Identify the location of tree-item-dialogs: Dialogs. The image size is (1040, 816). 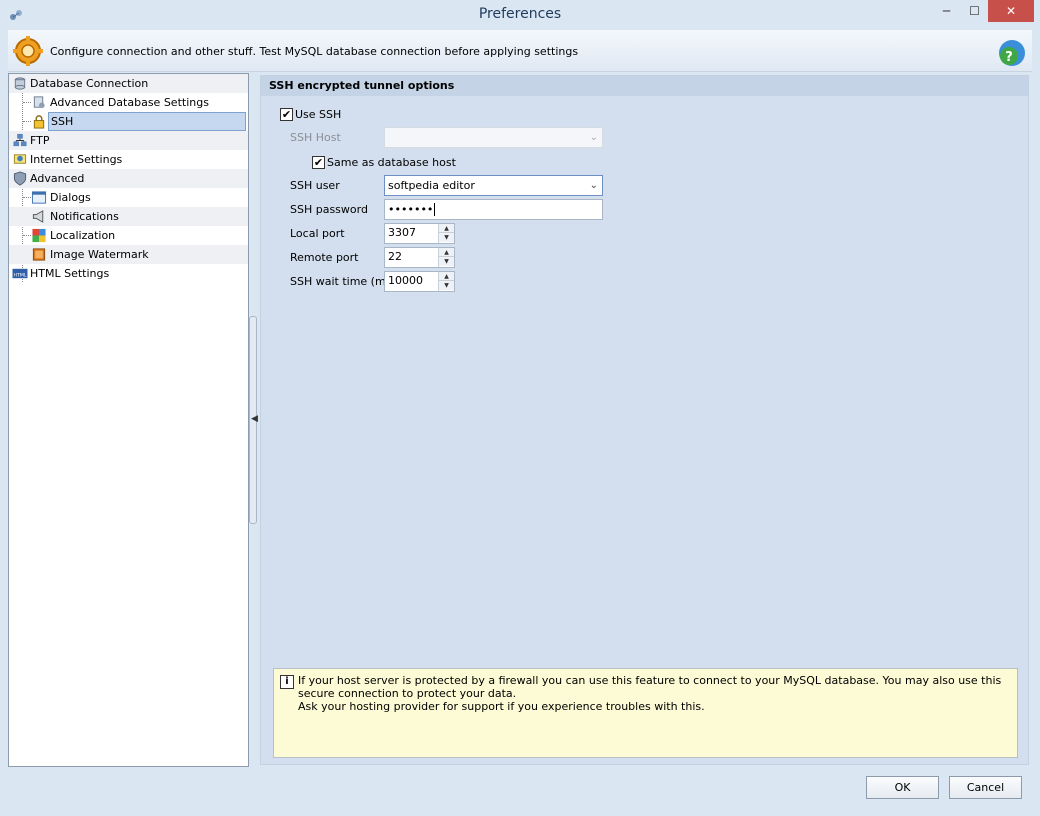
(128, 197).